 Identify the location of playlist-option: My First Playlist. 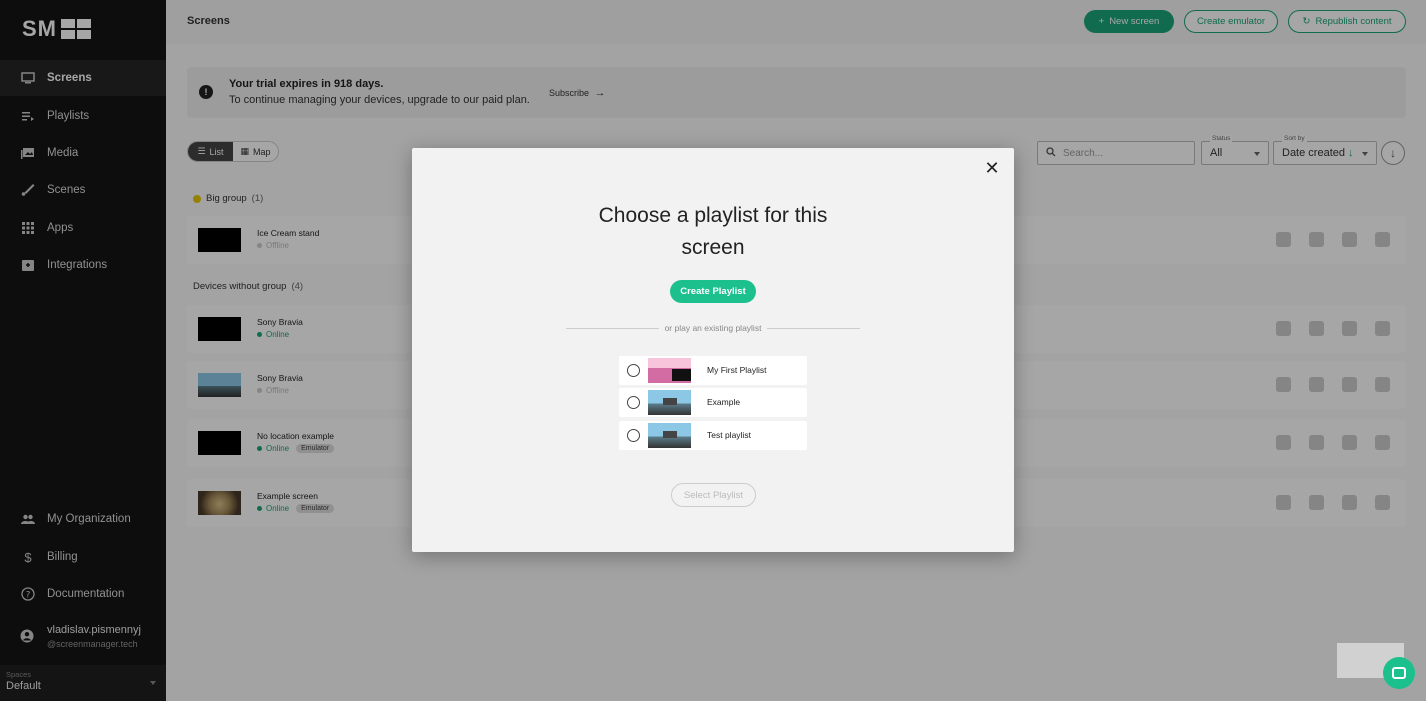
(713, 370).